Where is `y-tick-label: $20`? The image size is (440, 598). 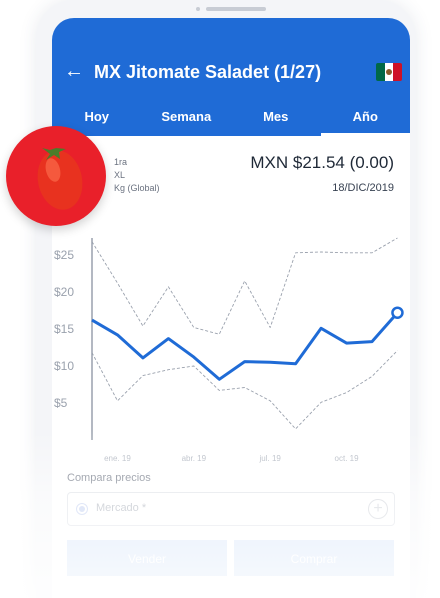
y-tick-label: $20 is located at coordinates (64, 292).